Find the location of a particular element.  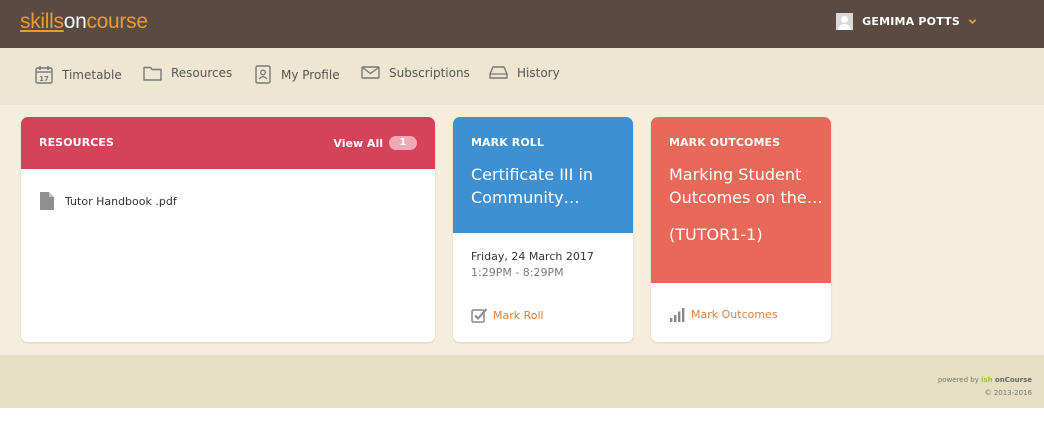

mark-outcomes-button: Mark Outcomes is located at coordinates (723, 314).